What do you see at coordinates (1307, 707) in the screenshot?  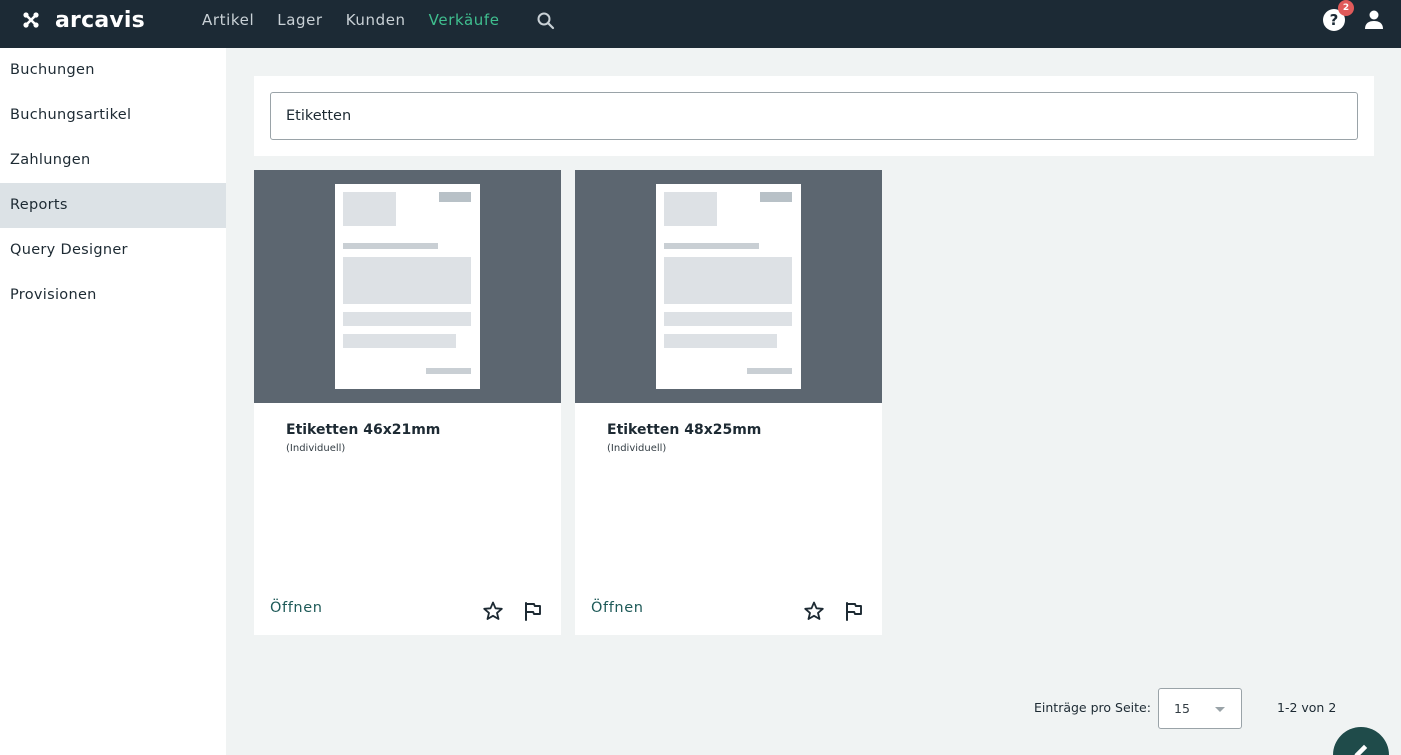 I see `pagination-range: 1-2 von 2` at bounding box center [1307, 707].